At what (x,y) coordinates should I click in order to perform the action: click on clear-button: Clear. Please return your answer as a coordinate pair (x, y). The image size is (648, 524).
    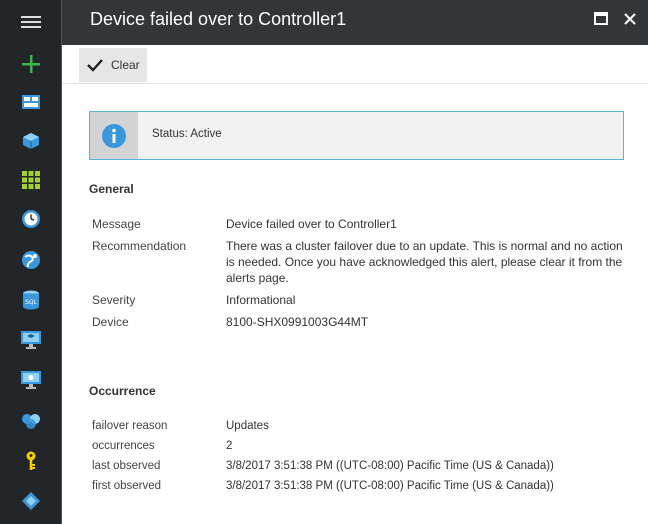
    Looking at the image, I should click on (113, 65).